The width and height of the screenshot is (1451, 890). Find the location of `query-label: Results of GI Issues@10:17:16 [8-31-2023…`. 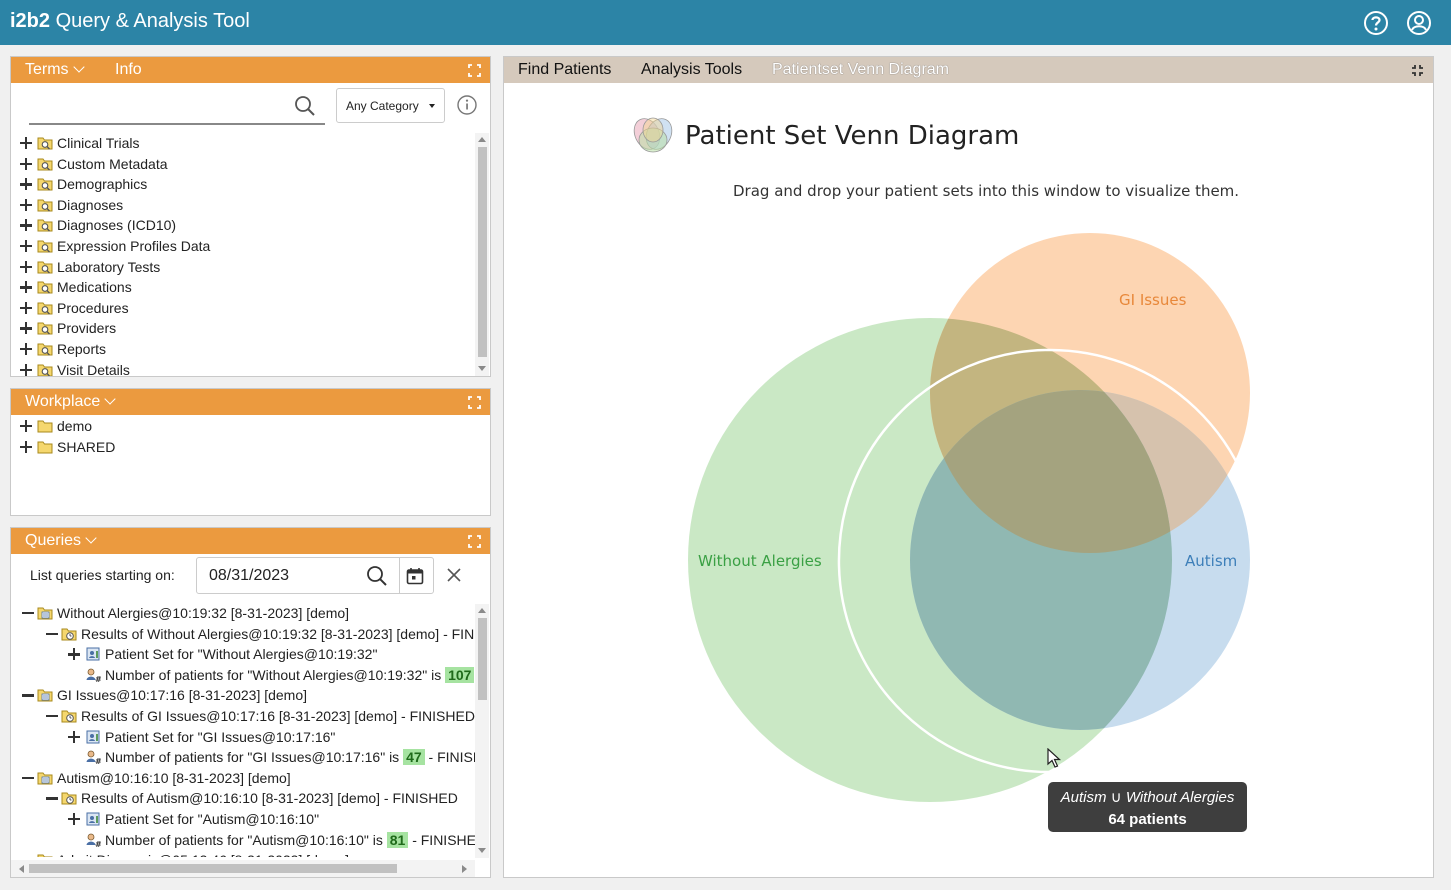

query-label: Results of GI Issues@10:17:16 [8-31-2023… is located at coordinates (278, 716).